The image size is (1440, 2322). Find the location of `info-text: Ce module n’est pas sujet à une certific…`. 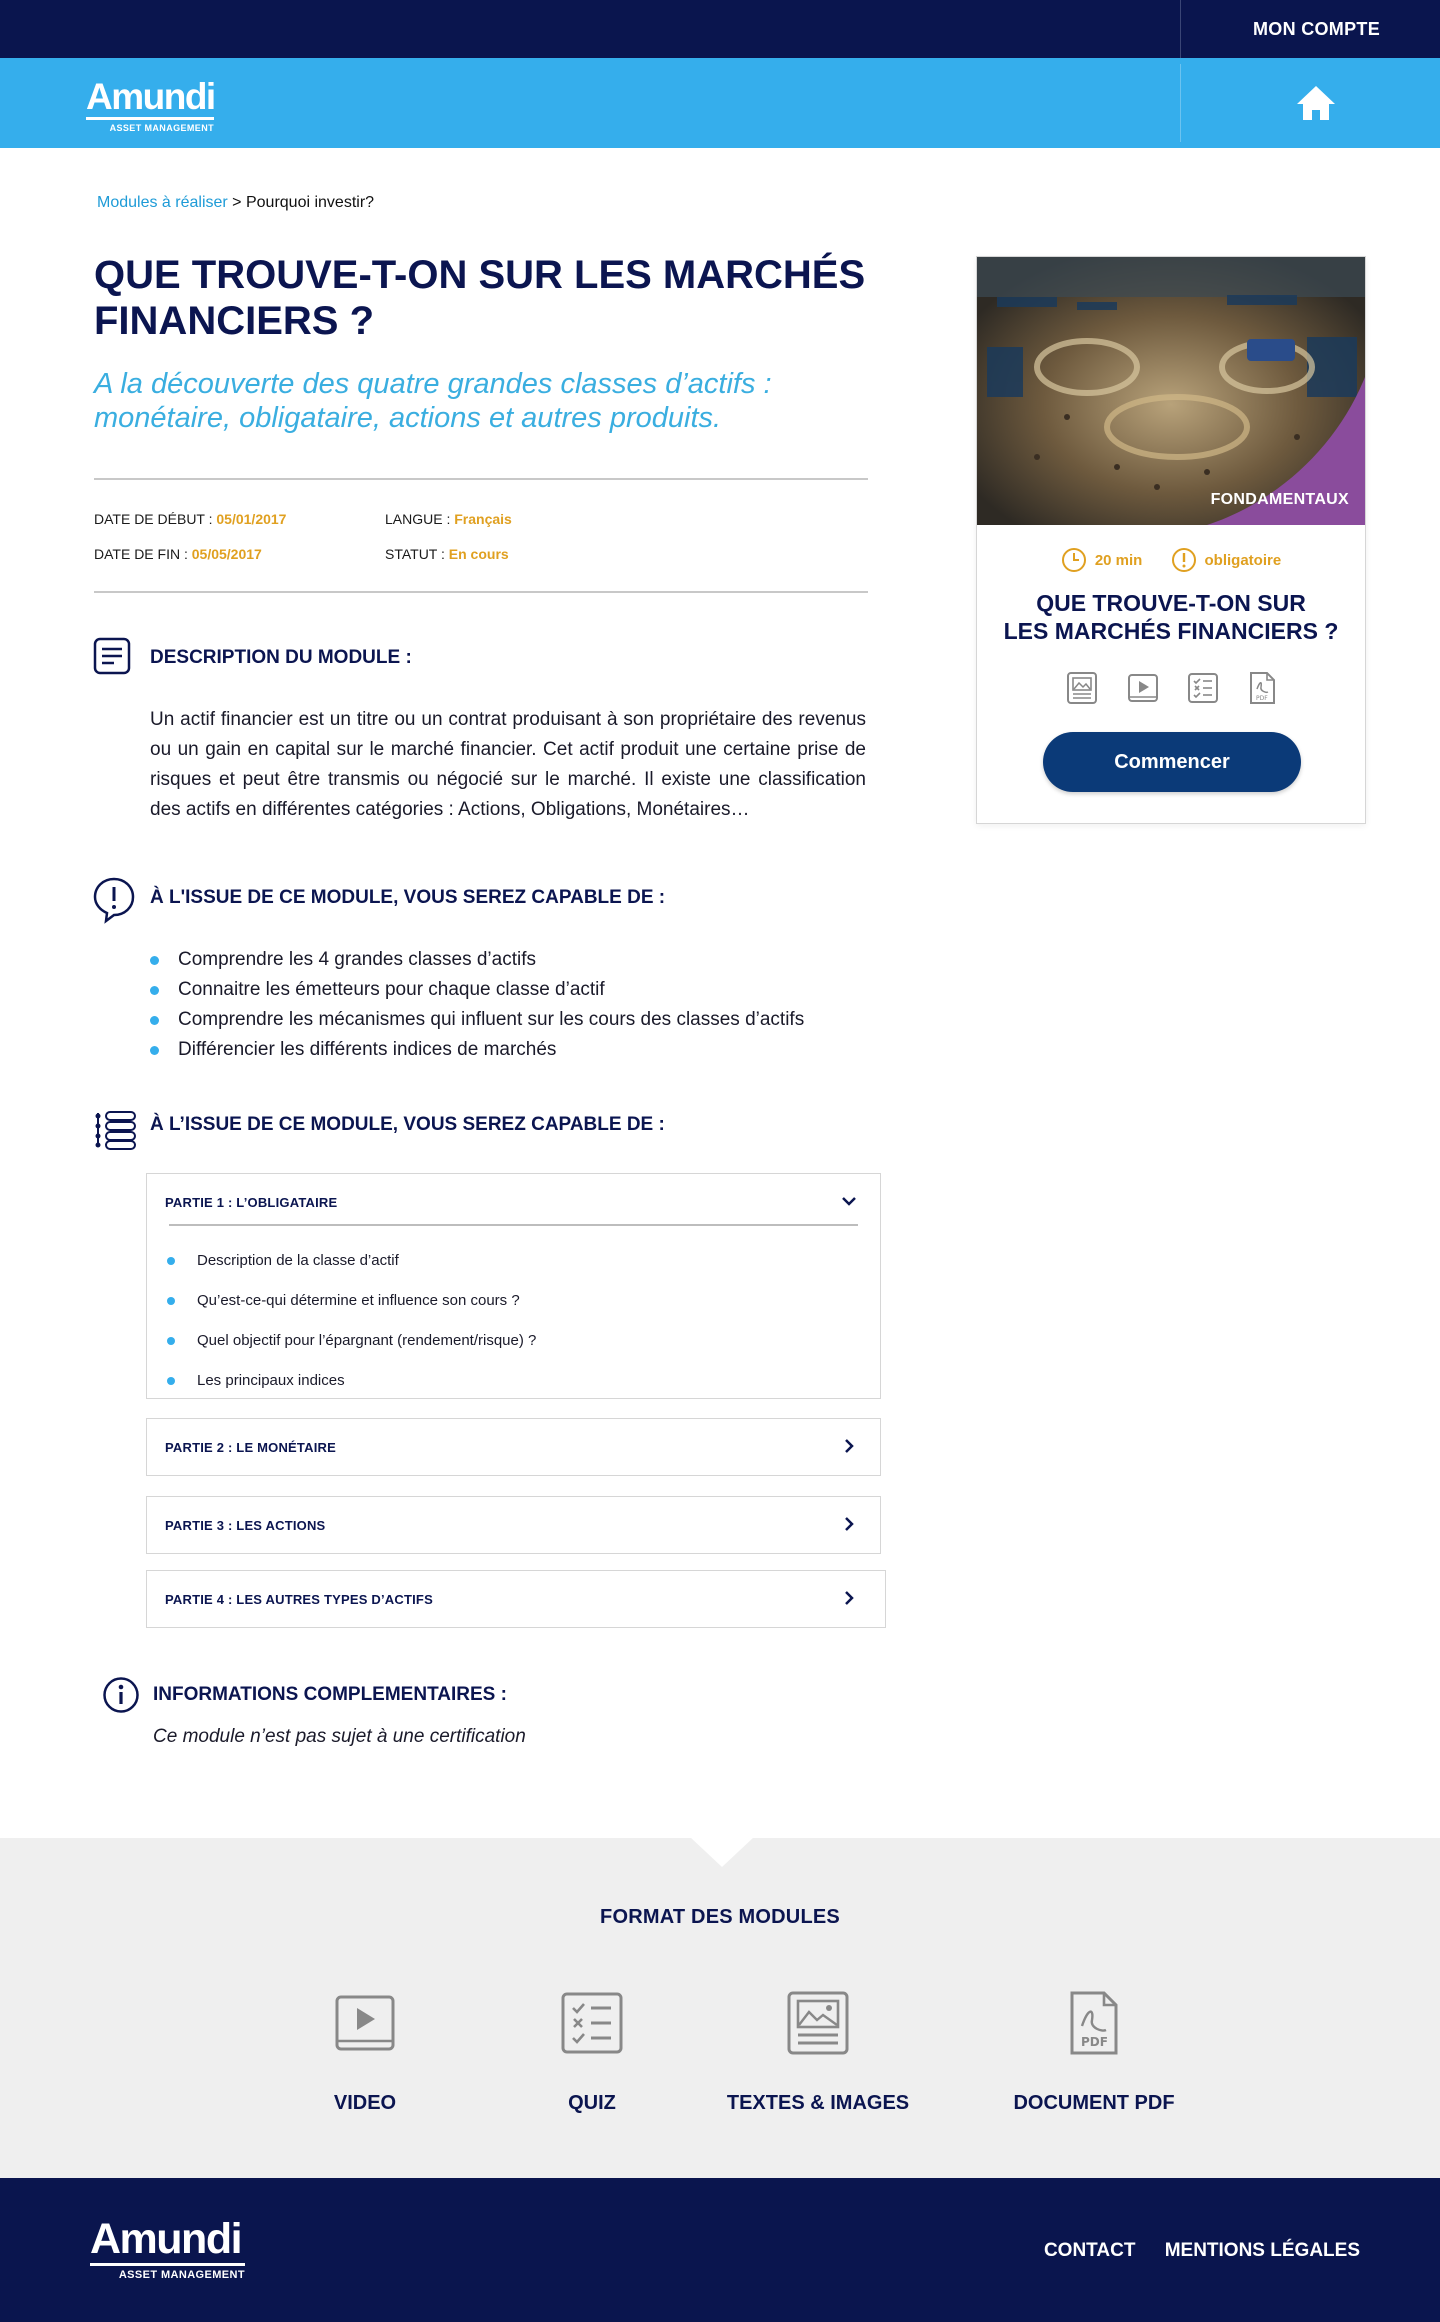

info-text: Ce module n’est pas sujet à une certific… is located at coordinates (339, 1736).